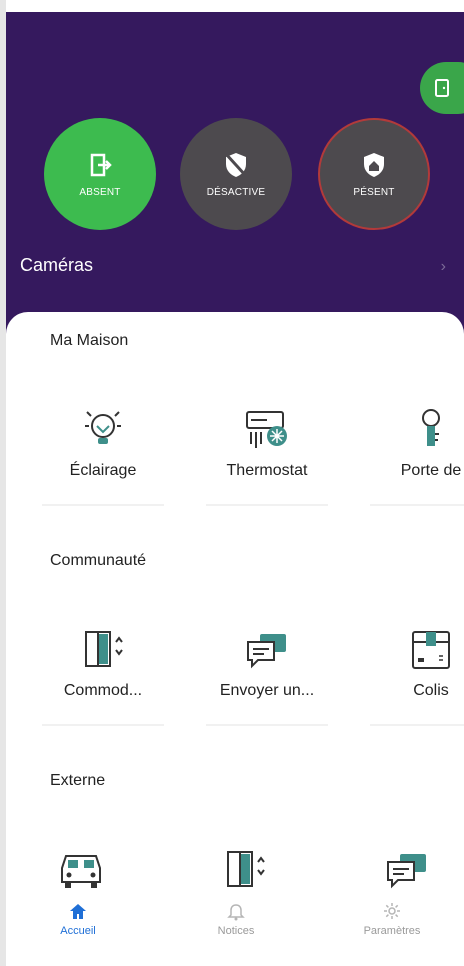  Describe the element at coordinates (431, 427) in the screenshot. I see `key-icon` at that location.